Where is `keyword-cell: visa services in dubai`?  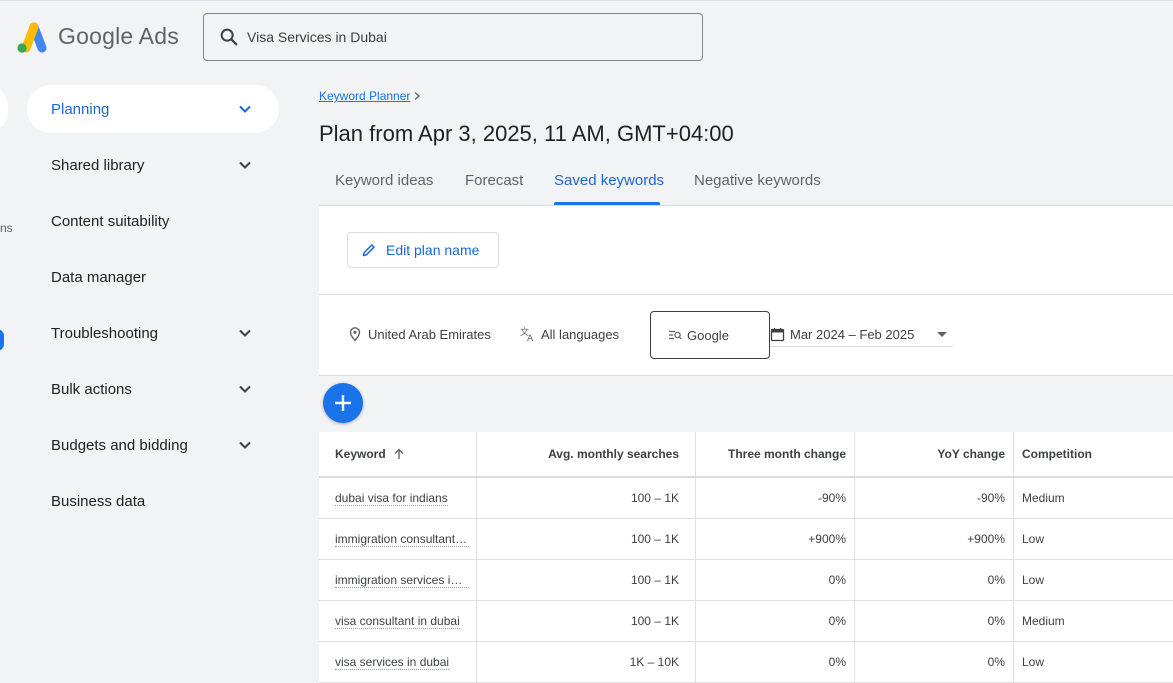 keyword-cell: visa services in dubai is located at coordinates (398, 662).